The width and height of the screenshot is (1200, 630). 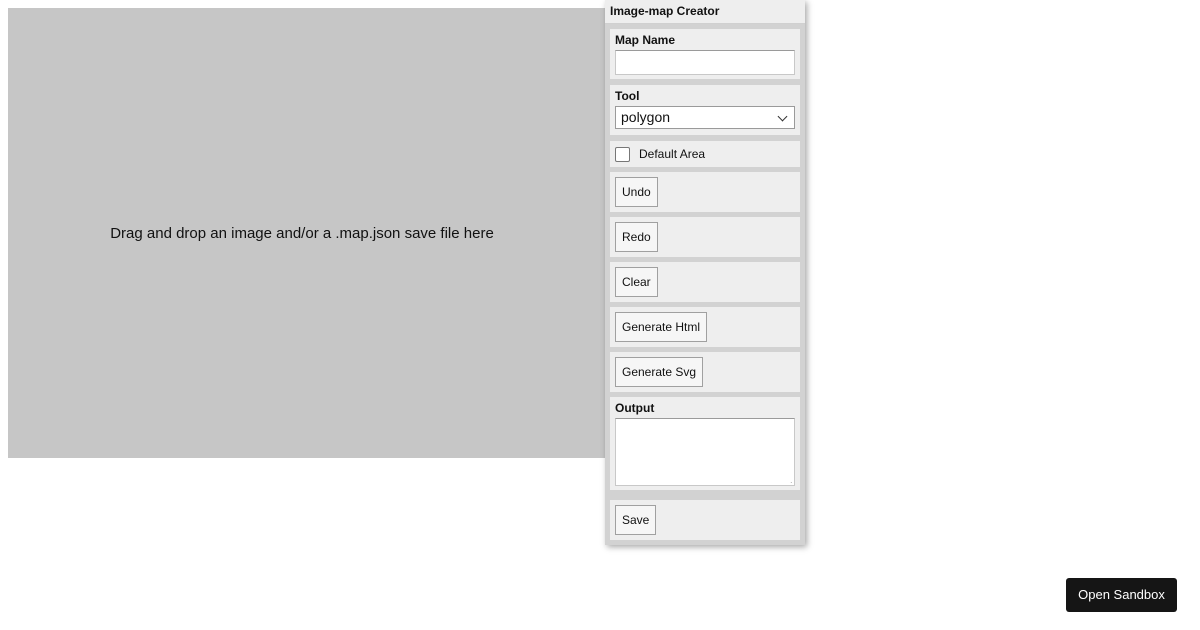 I want to click on generate-html-section: Generate Html, so click(x=705, y=327).